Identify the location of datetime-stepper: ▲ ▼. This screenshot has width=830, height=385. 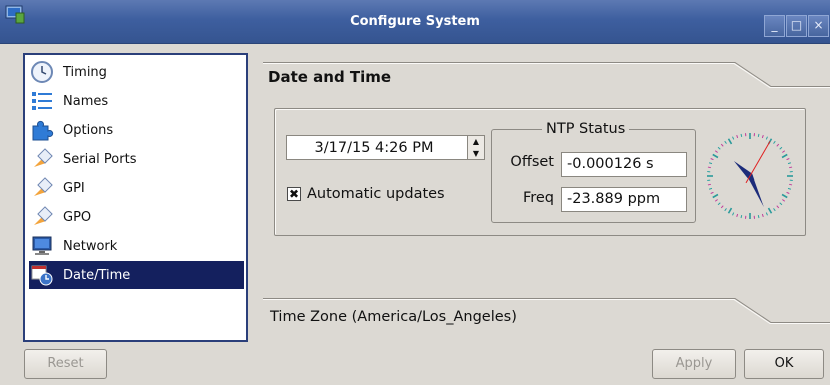
(475, 147).